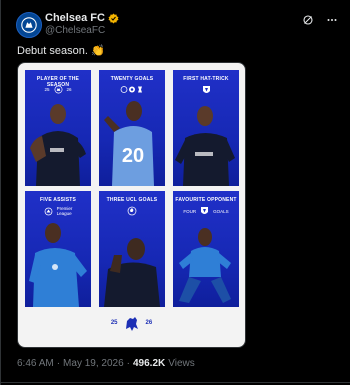 The height and width of the screenshot is (385, 350). I want to click on media-footer-crest: 25 26, so click(131, 323).